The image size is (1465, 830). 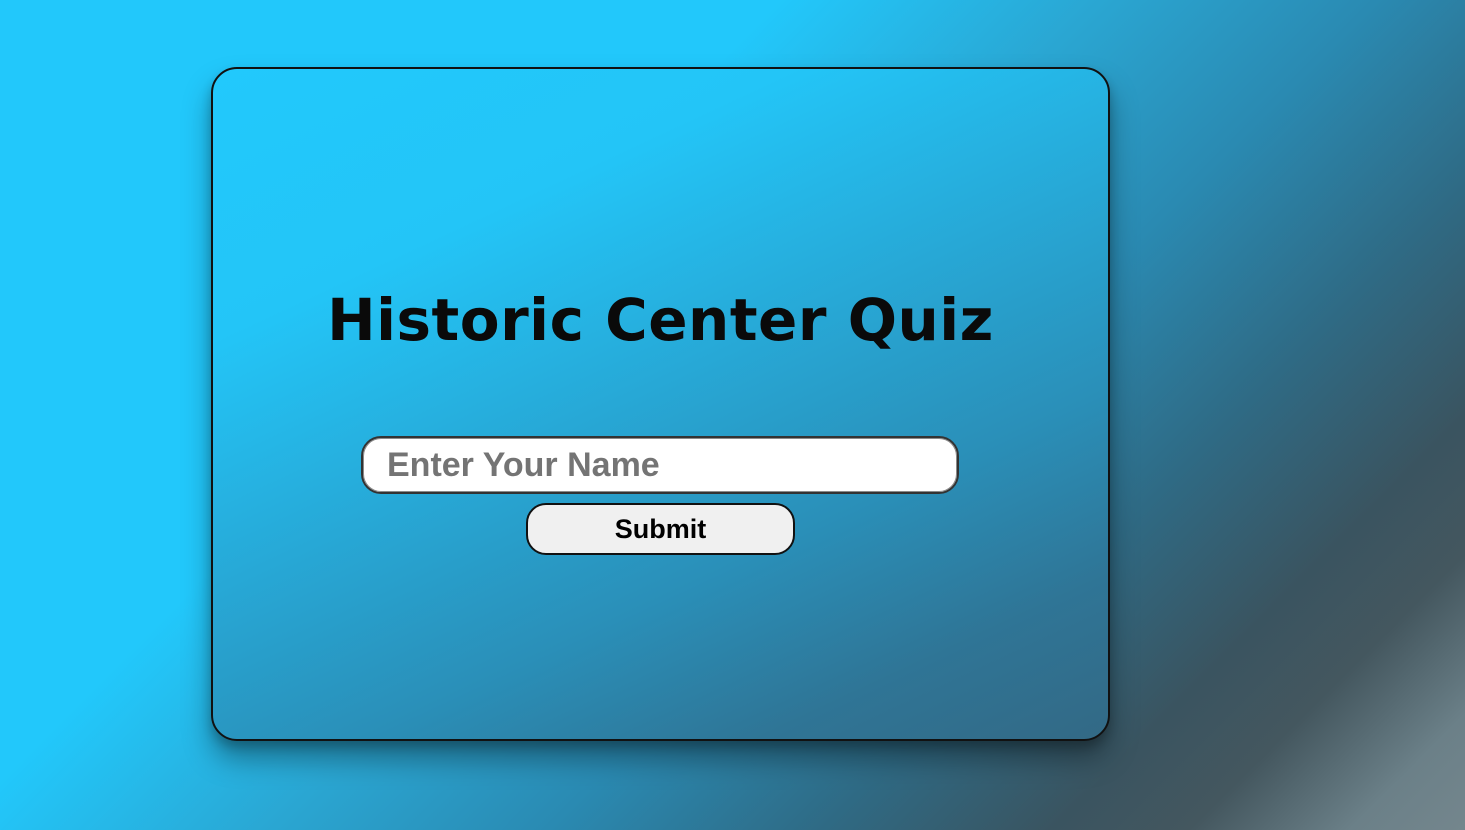 What do you see at coordinates (660, 465) in the screenshot?
I see `name-input` at bounding box center [660, 465].